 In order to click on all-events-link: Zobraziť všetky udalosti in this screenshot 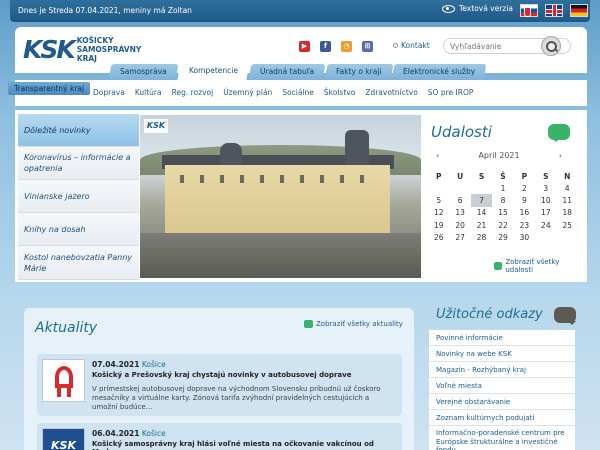, I will do `click(538, 266)`.